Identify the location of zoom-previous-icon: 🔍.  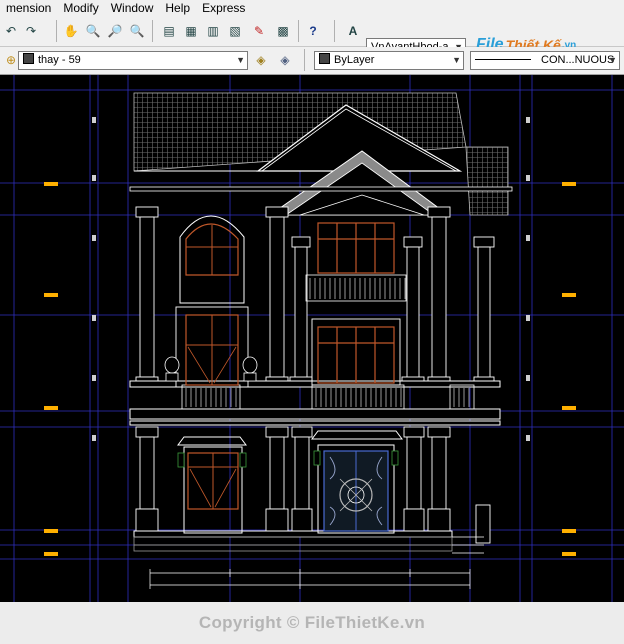
(137, 31).